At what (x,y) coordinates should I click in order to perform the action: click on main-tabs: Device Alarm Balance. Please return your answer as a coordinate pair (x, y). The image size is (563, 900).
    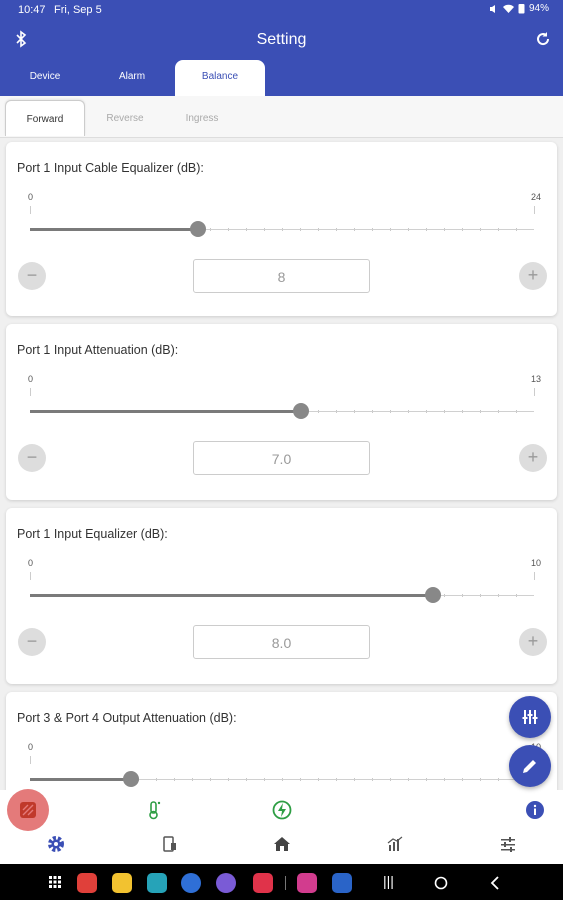
    Looking at the image, I should click on (281, 78).